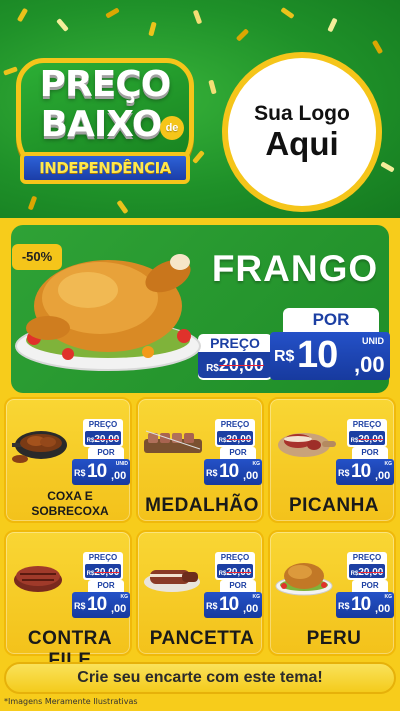 This screenshot has height=711, width=400. Describe the element at coordinates (304, 579) in the screenshot. I see `roast-turkey-icon` at that location.